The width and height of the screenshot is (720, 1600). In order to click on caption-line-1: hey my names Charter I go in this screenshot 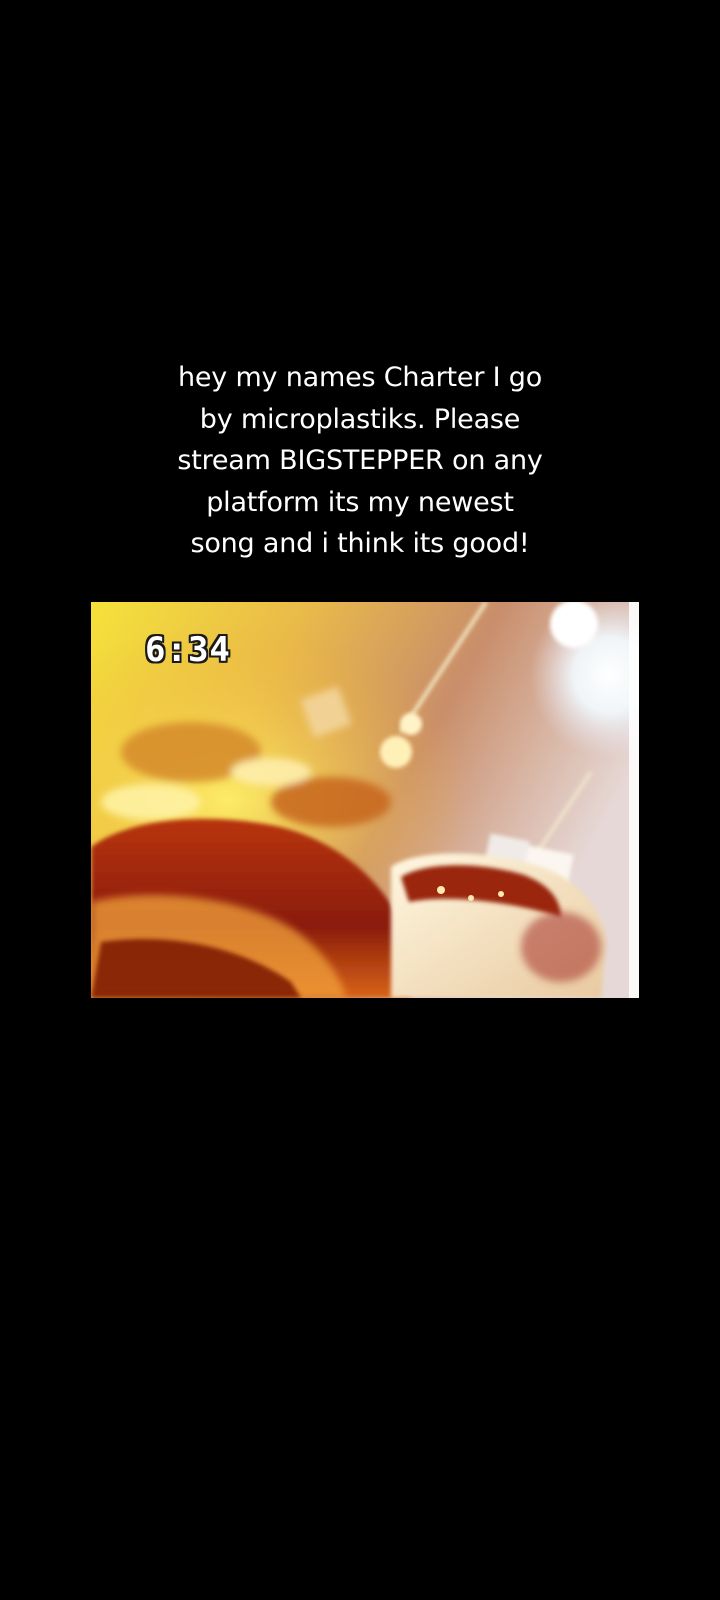, I will do `click(360, 377)`.